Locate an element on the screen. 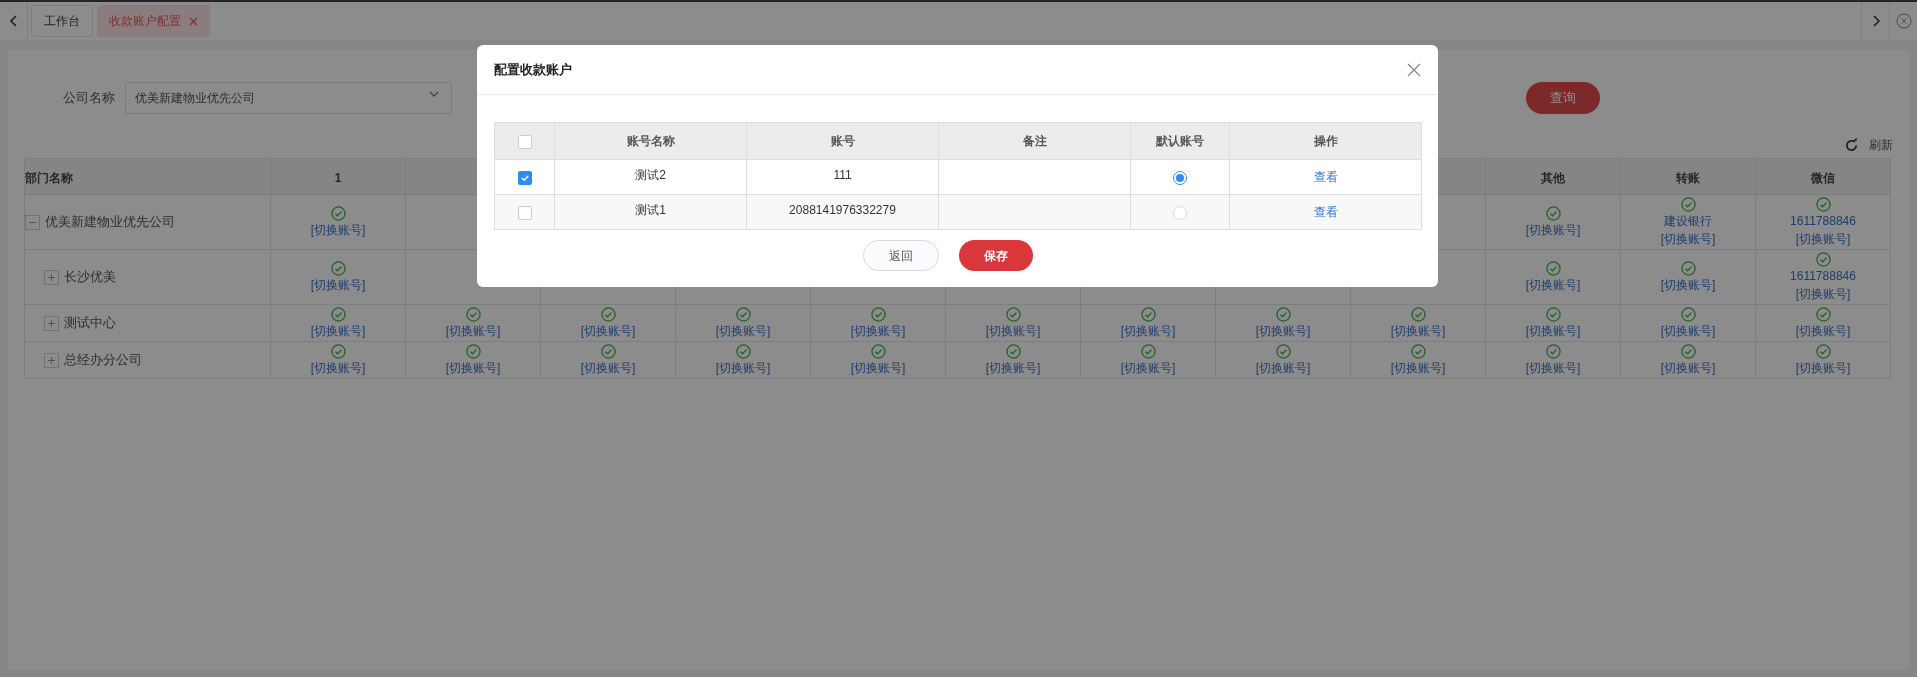  collapse-toggle is located at coordinates (32, 222).